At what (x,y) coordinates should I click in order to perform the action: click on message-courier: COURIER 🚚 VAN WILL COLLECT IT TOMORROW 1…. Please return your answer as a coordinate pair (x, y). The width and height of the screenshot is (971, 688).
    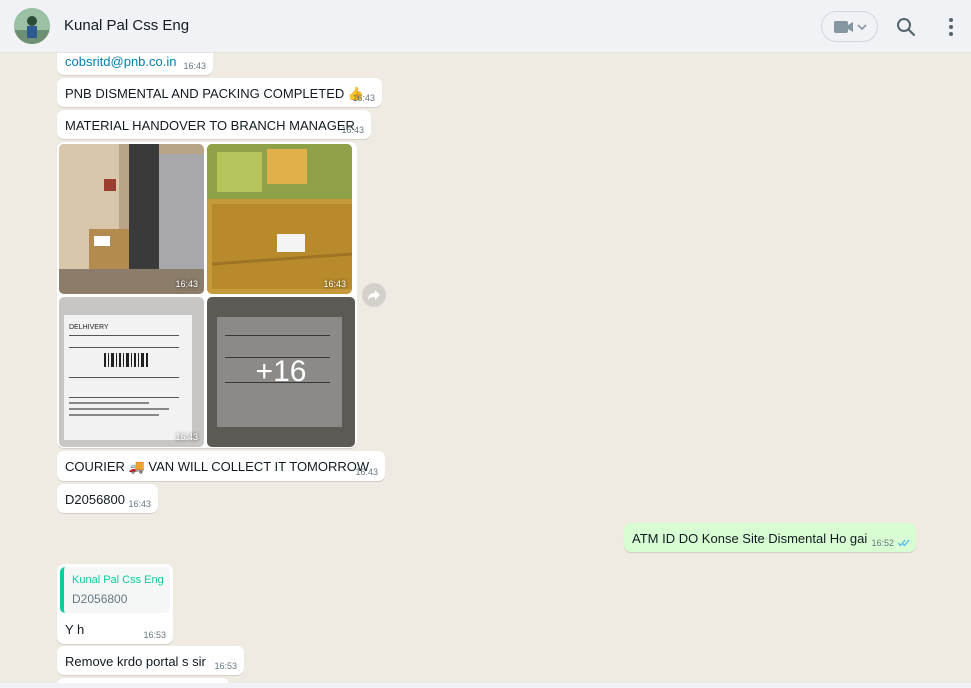
    Looking at the image, I should click on (221, 466).